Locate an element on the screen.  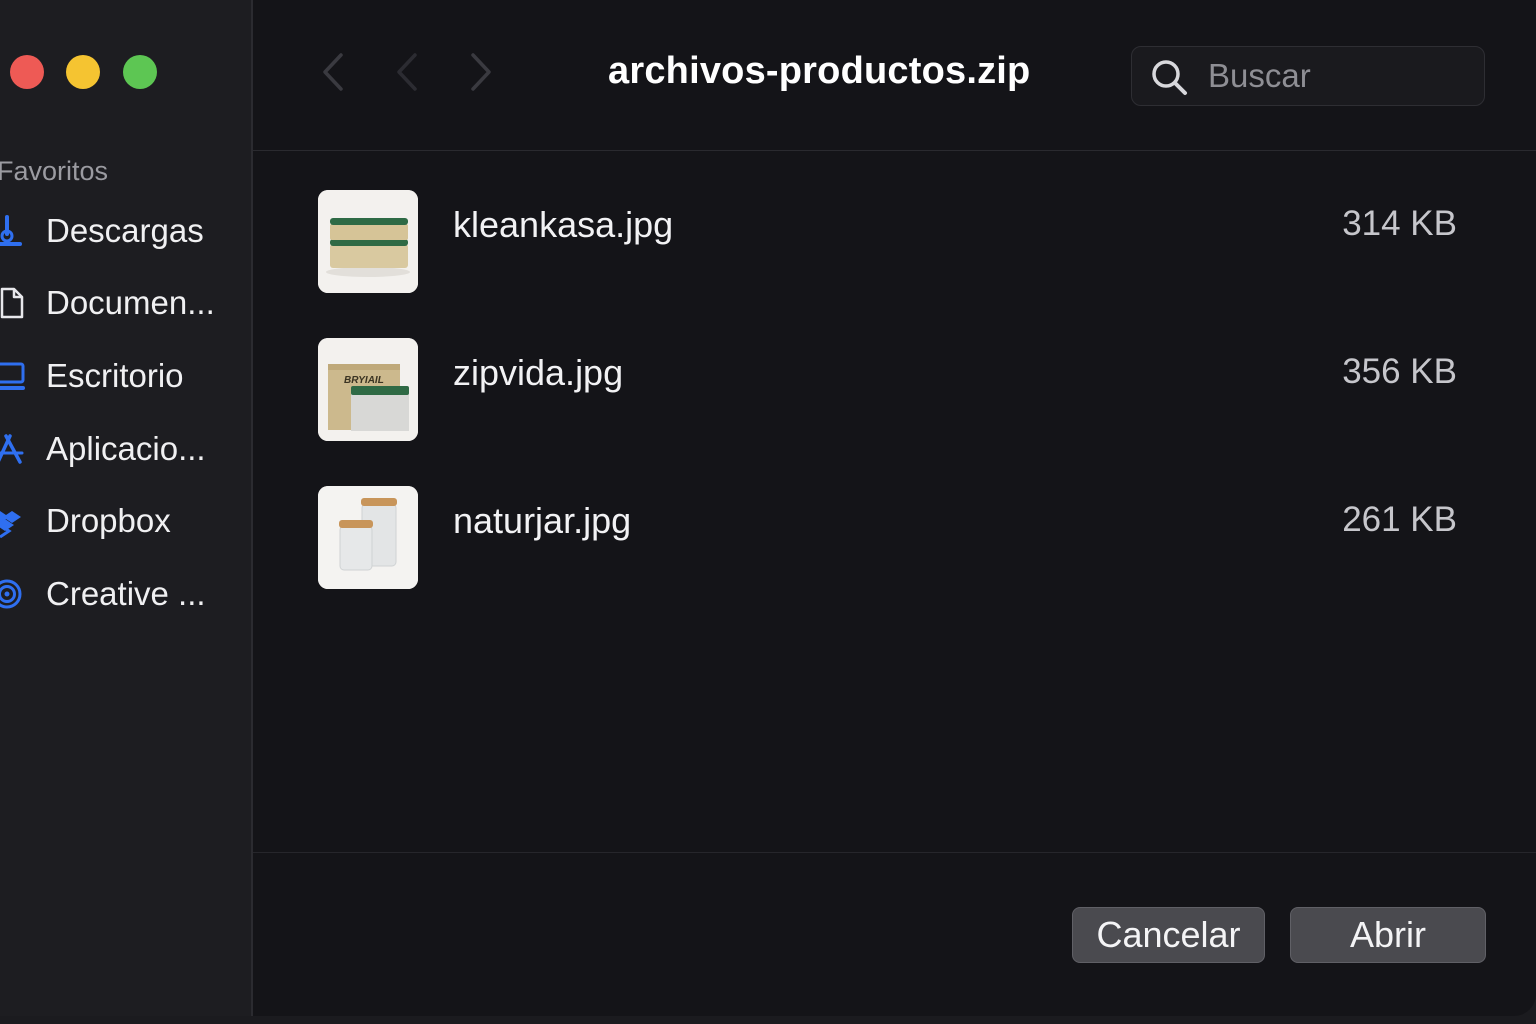
sidebar-item-escritorio: Escritorio is located at coordinates (122, 376).